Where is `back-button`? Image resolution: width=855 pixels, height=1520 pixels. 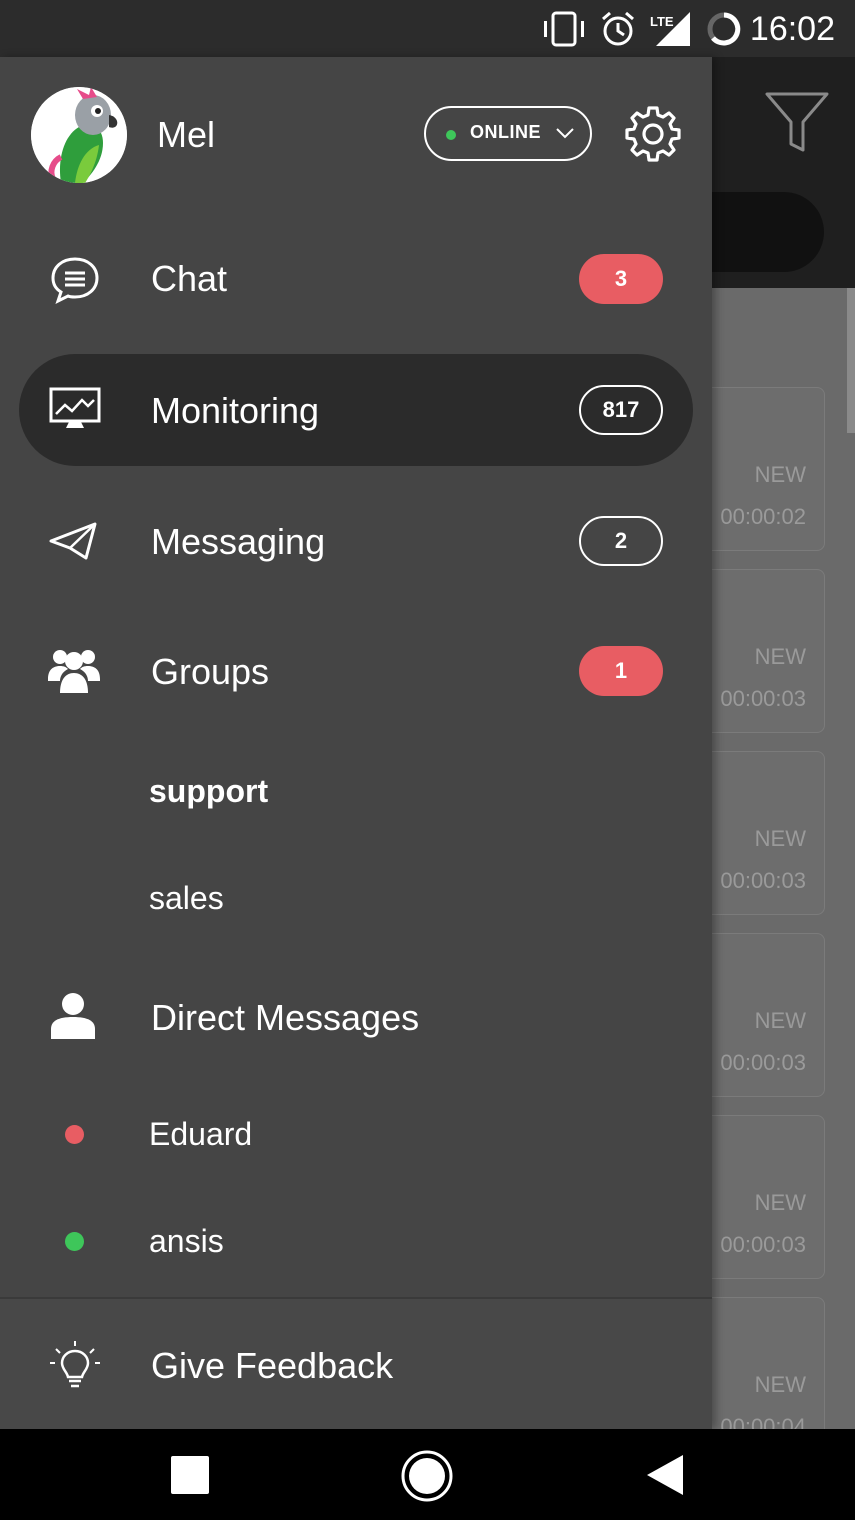
back-button is located at coordinates (665, 1475).